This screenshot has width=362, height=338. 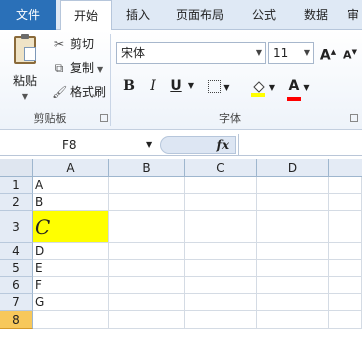 I want to click on row-header: 6, so click(x=16, y=285).